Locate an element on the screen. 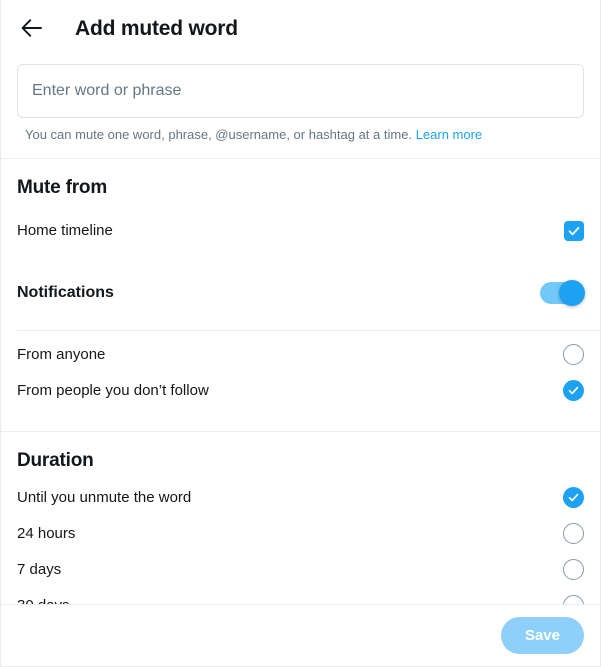  notifications-row: Notifications is located at coordinates (301, 293).